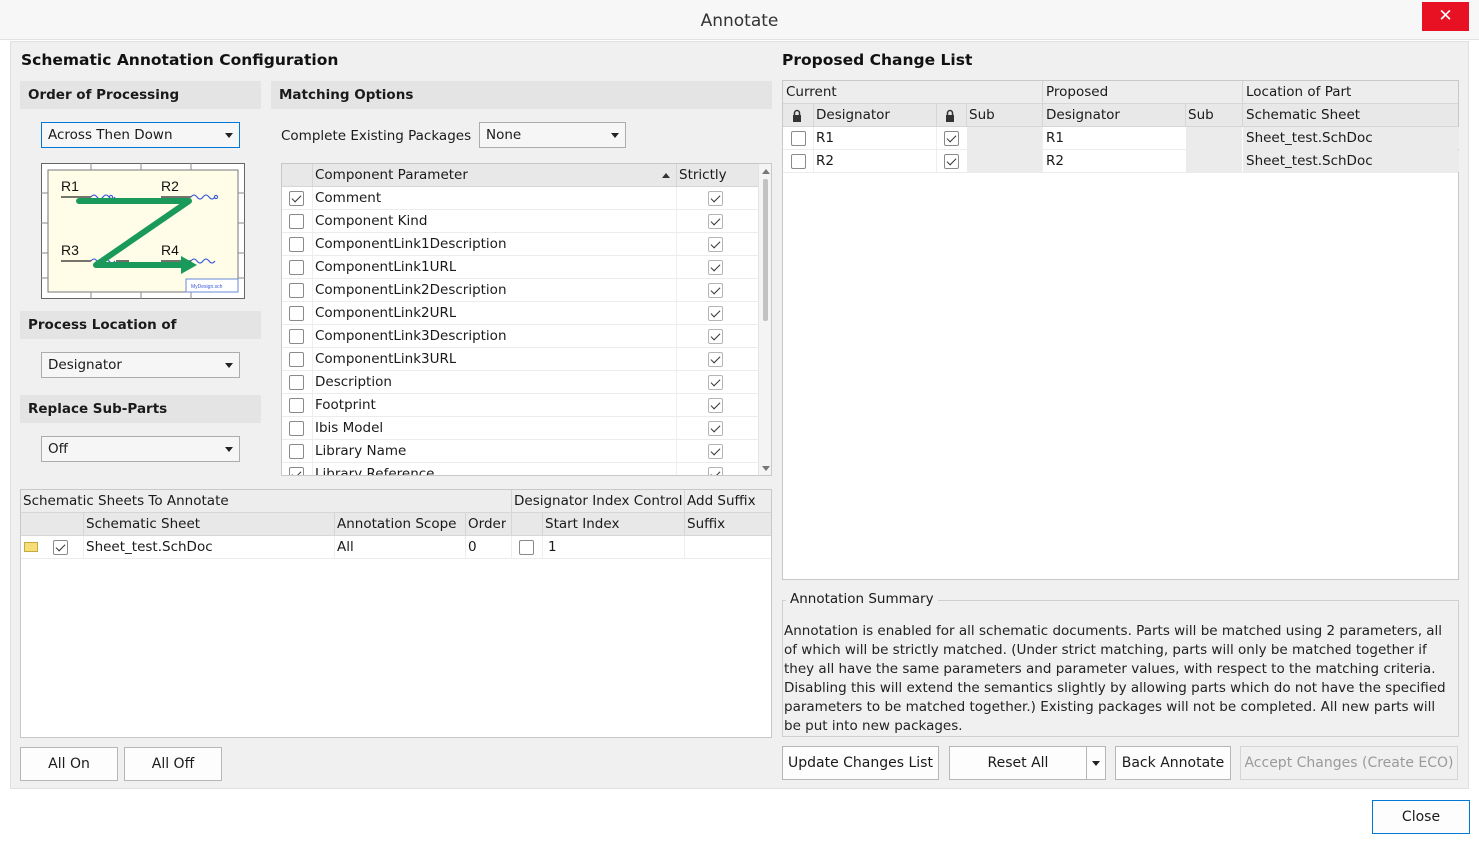 The width and height of the screenshot is (1479, 843). What do you see at coordinates (526, 428) in the screenshot?
I see `matching-row: Ibis Model` at bounding box center [526, 428].